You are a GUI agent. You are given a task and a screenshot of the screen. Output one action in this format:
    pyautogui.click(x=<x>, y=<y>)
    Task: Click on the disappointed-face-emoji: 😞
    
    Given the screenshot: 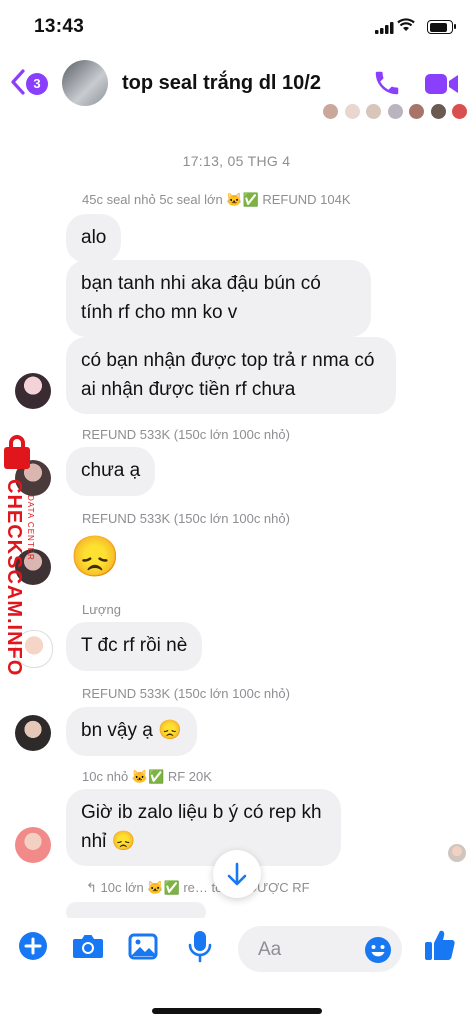 What is the action you would take?
    pyautogui.click(x=95, y=557)
    